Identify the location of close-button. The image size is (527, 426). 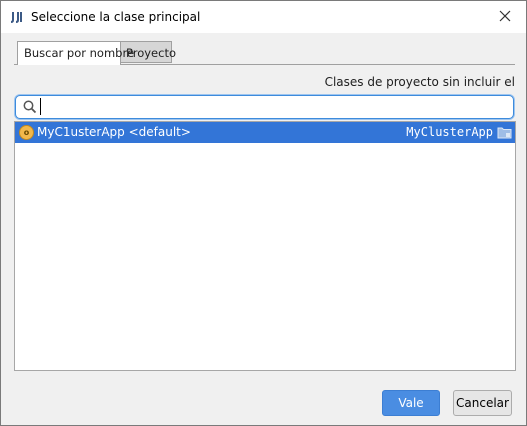
(505, 16).